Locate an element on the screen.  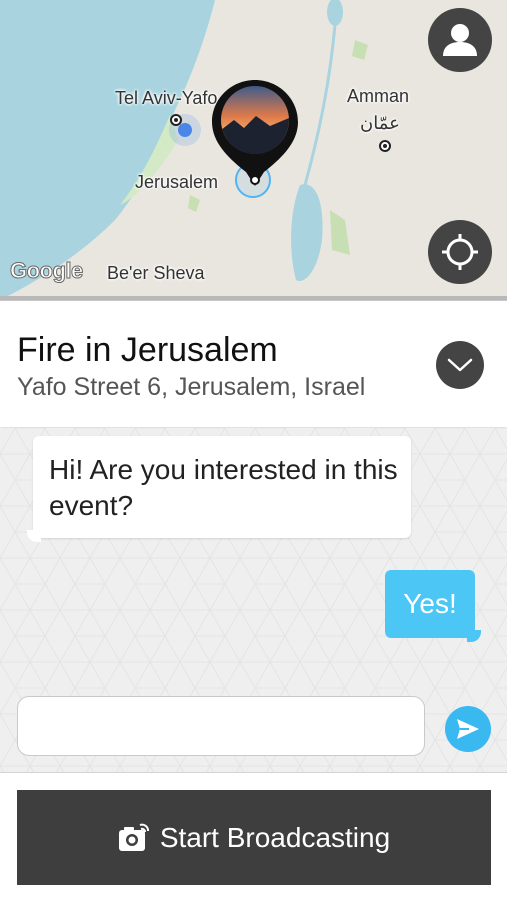
send-button is located at coordinates (468, 729).